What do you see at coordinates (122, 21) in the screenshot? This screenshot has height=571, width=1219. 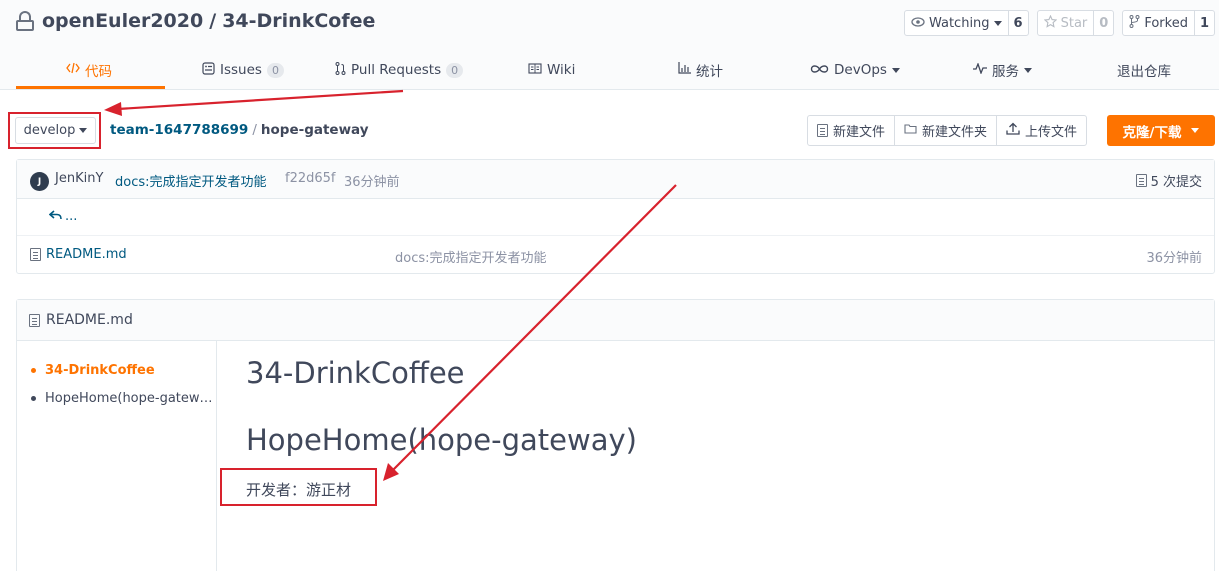 I see `repo-owner-link: openEuler2020` at bounding box center [122, 21].